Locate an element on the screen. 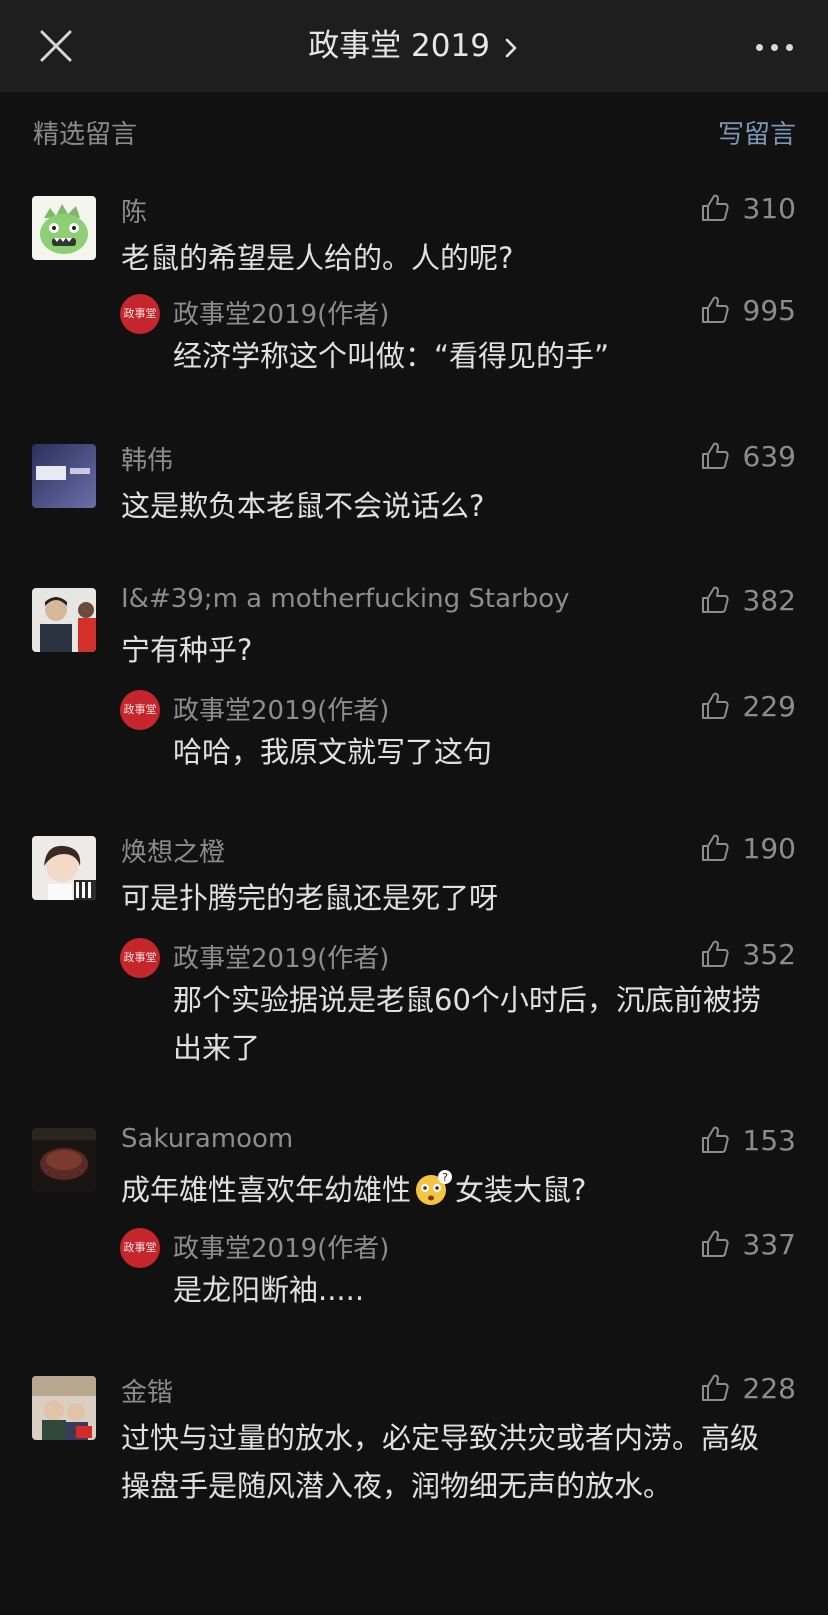 This screenshot has width=828, height=1615. like-count: 228 is located at coordinates (769, 1388).